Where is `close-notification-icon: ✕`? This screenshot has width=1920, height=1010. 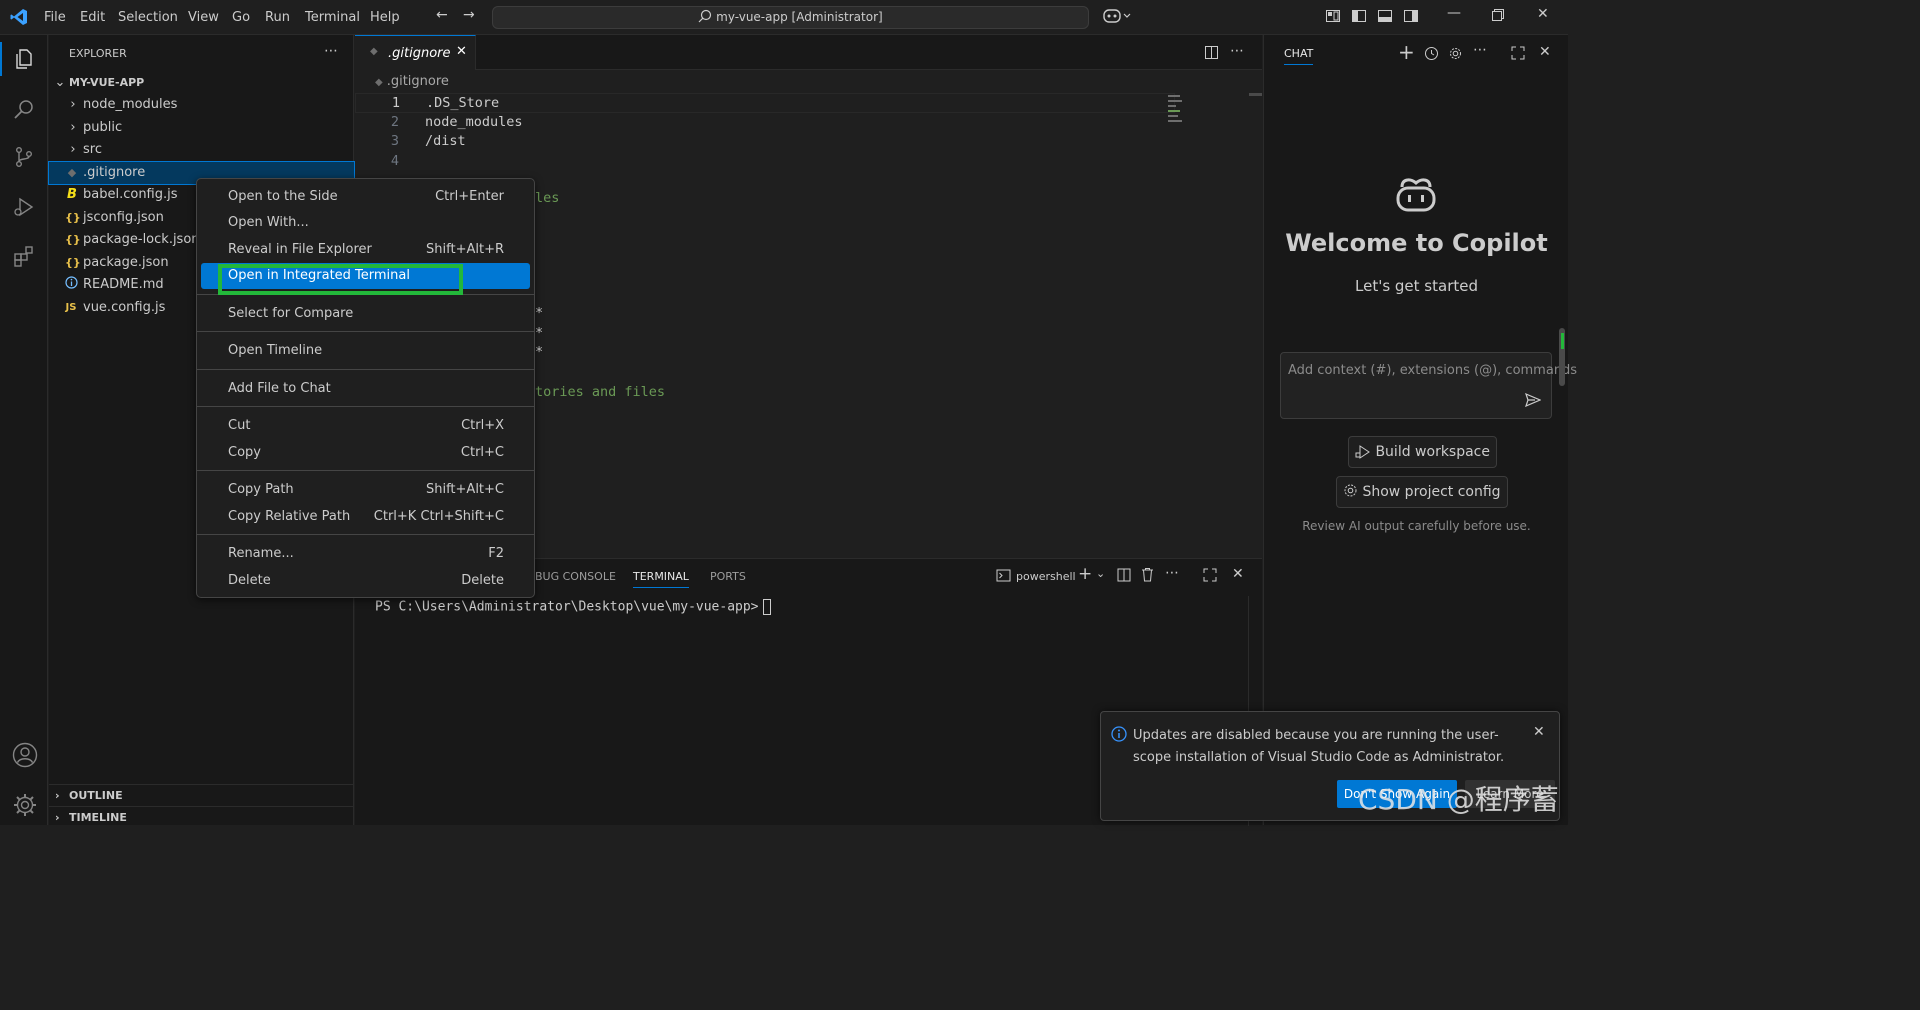 close-notification-icon: ✕ is located at coordinates (1539, 732).